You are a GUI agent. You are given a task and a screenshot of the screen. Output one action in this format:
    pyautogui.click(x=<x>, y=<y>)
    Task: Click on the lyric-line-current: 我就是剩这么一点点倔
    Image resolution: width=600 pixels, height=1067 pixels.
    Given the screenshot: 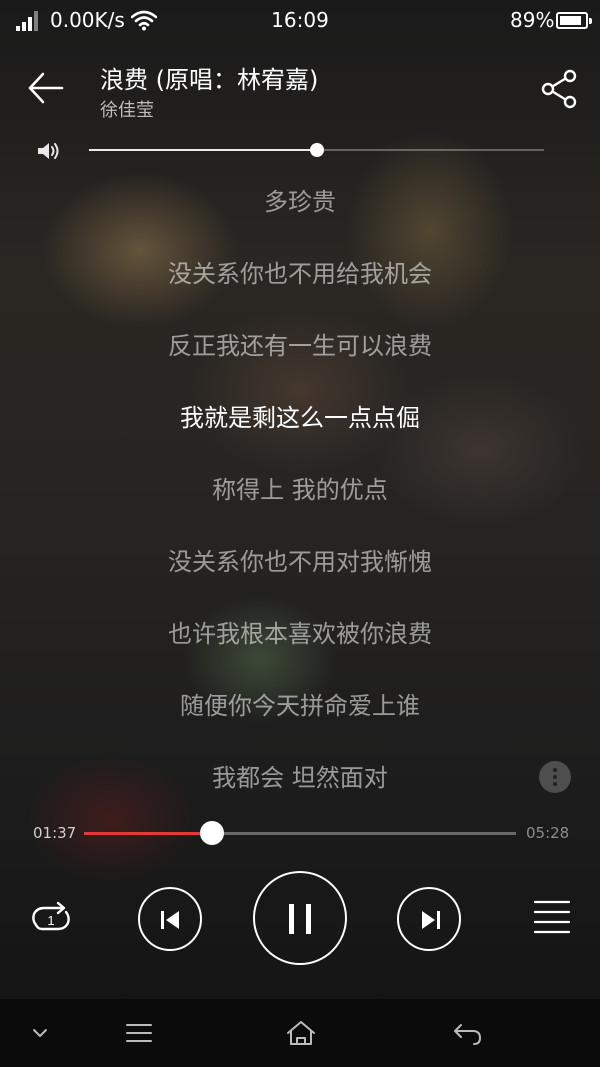 What is the action you would take?
    pyautogui.click(x=300, y=418)
    